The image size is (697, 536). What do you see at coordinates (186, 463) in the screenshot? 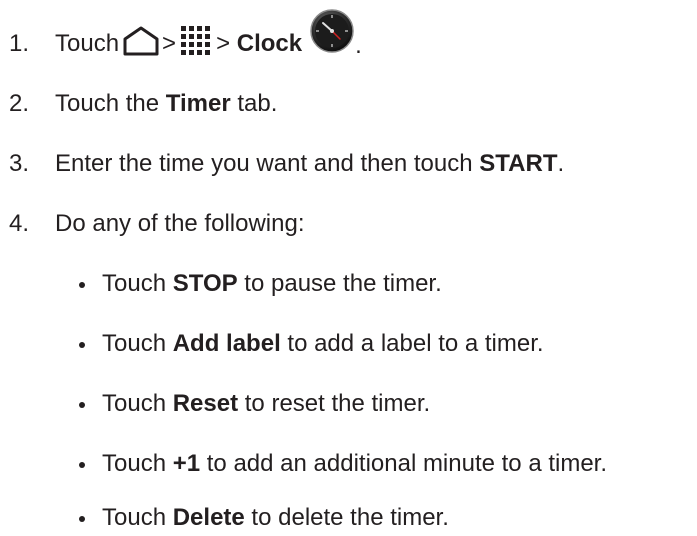
I see `bullet-keyword: +1` at bounding box center [186, 463].